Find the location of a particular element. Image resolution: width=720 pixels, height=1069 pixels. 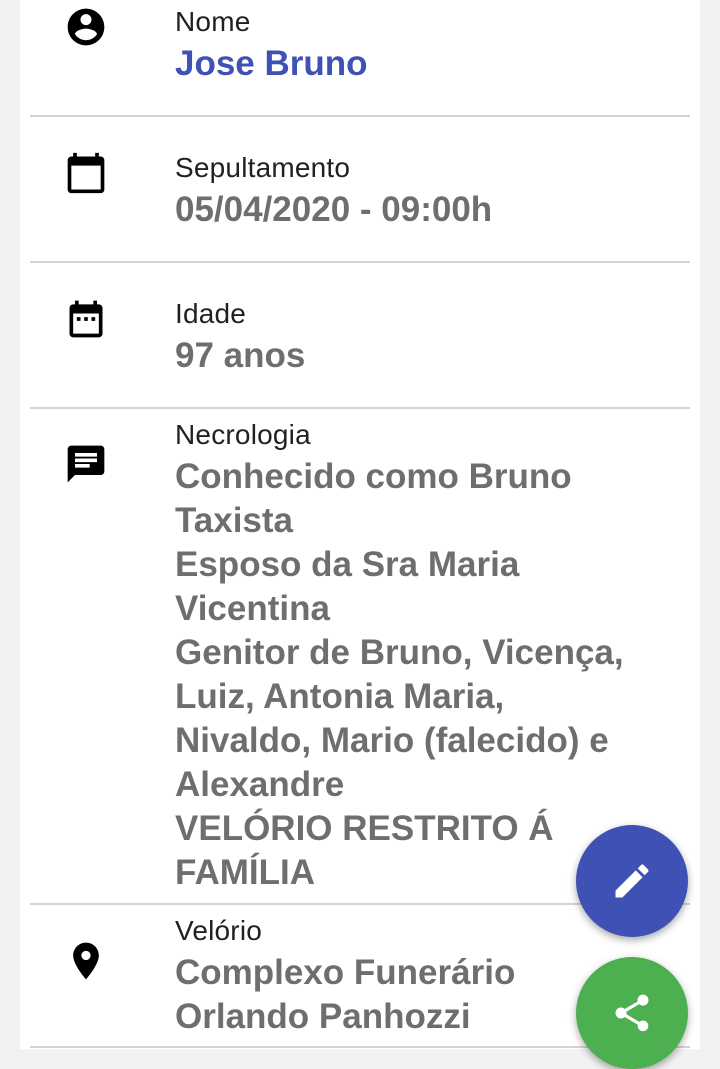

calendar-icon is located at coordinates (86, 173).